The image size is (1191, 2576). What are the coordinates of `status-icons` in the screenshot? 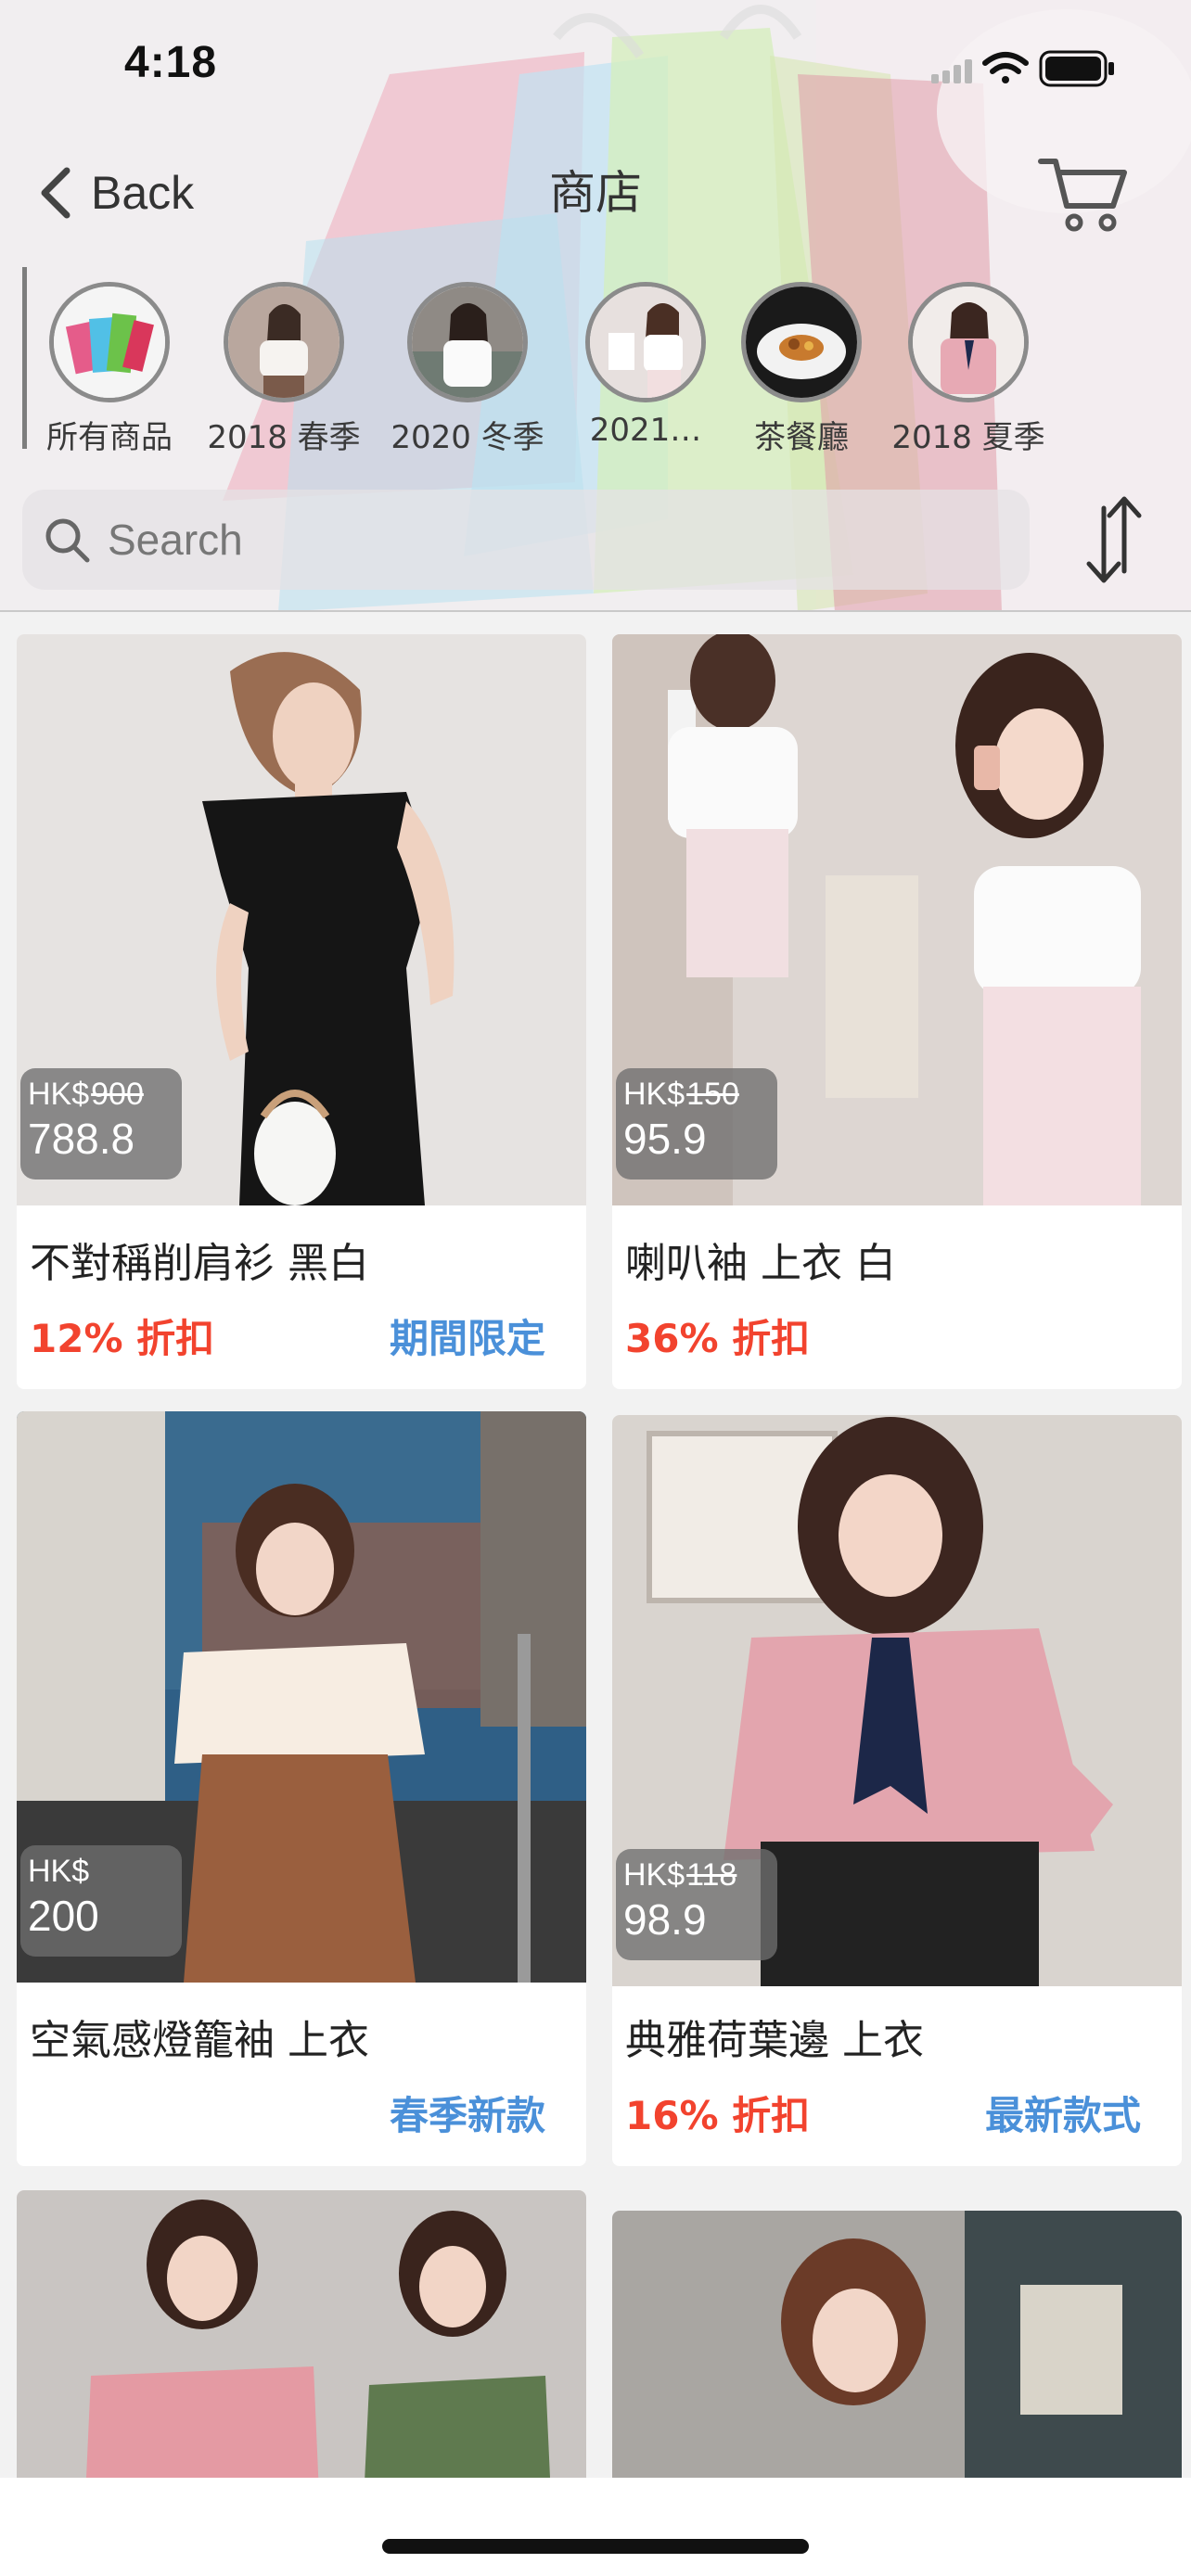 It's located at (1022, 68).